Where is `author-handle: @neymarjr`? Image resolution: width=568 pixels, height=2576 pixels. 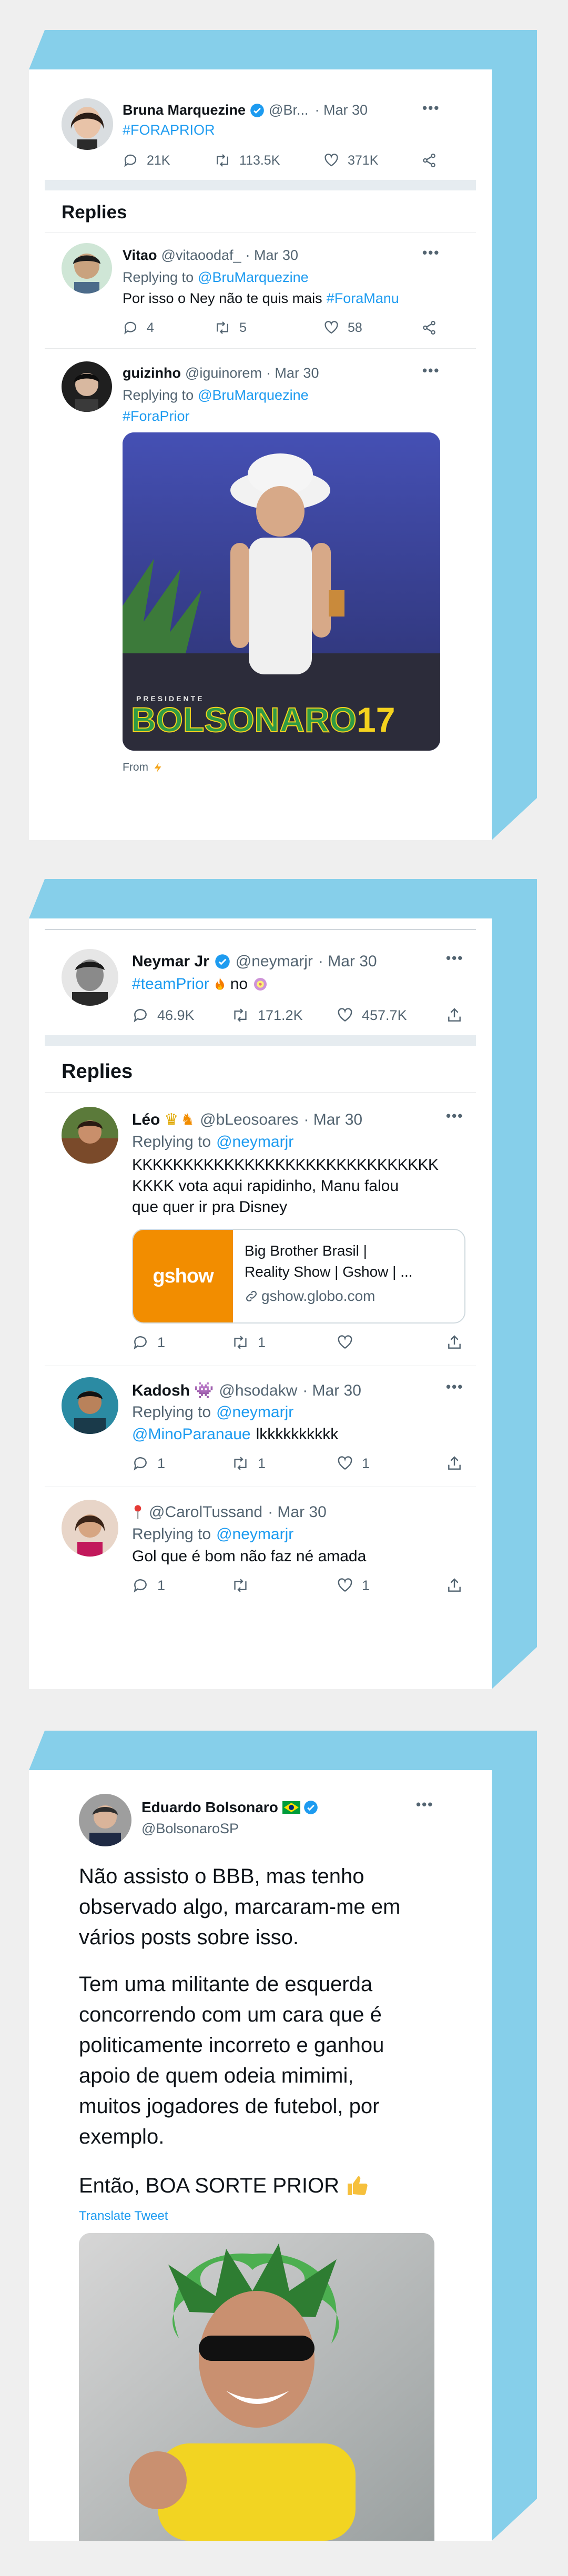 author-handle: @neymarjr is located at coordinates (274, 962).